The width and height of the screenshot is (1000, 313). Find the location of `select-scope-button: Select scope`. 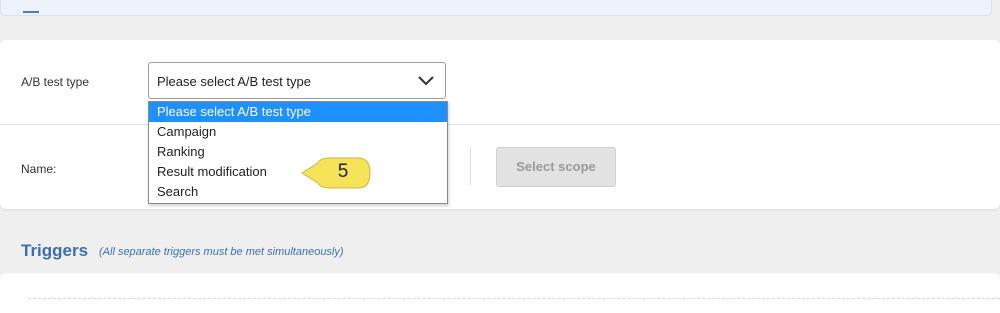

select-scope-button: Select scope is located at coordinates (556, 167).